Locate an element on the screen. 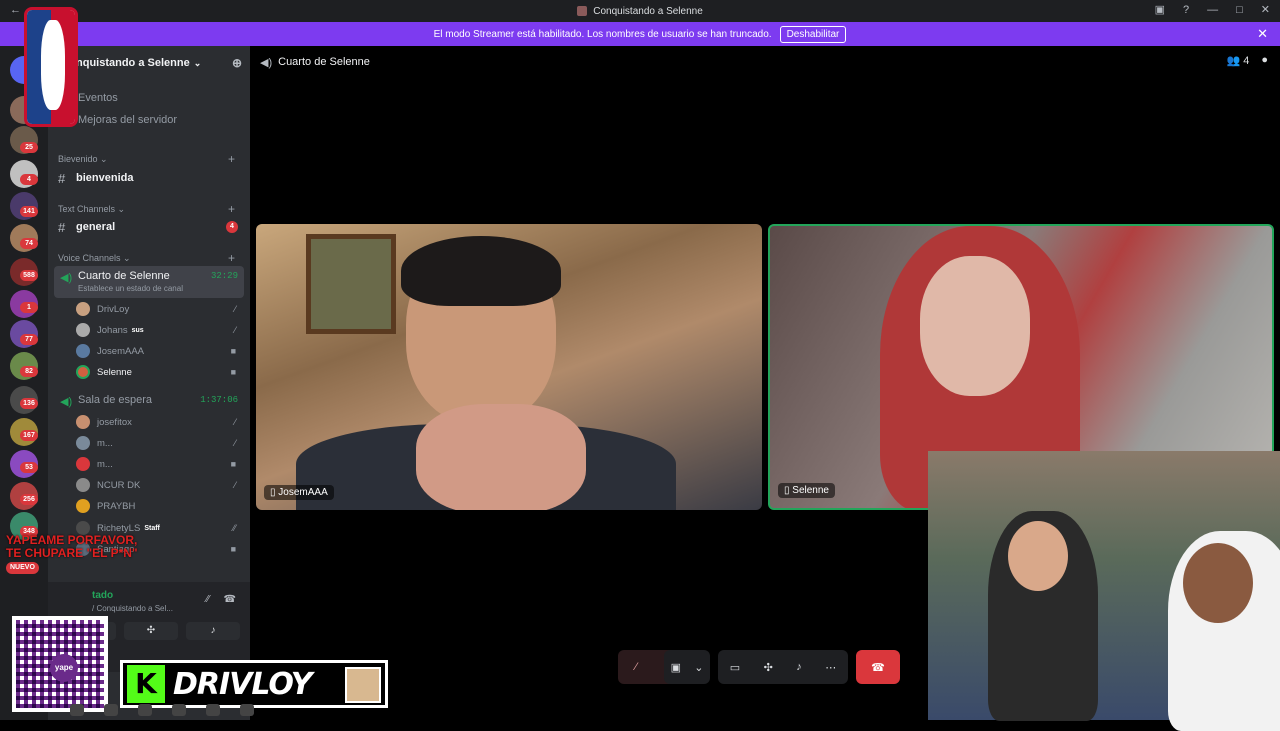  activities-icon: ✣ is located at coordinates (768, 667).